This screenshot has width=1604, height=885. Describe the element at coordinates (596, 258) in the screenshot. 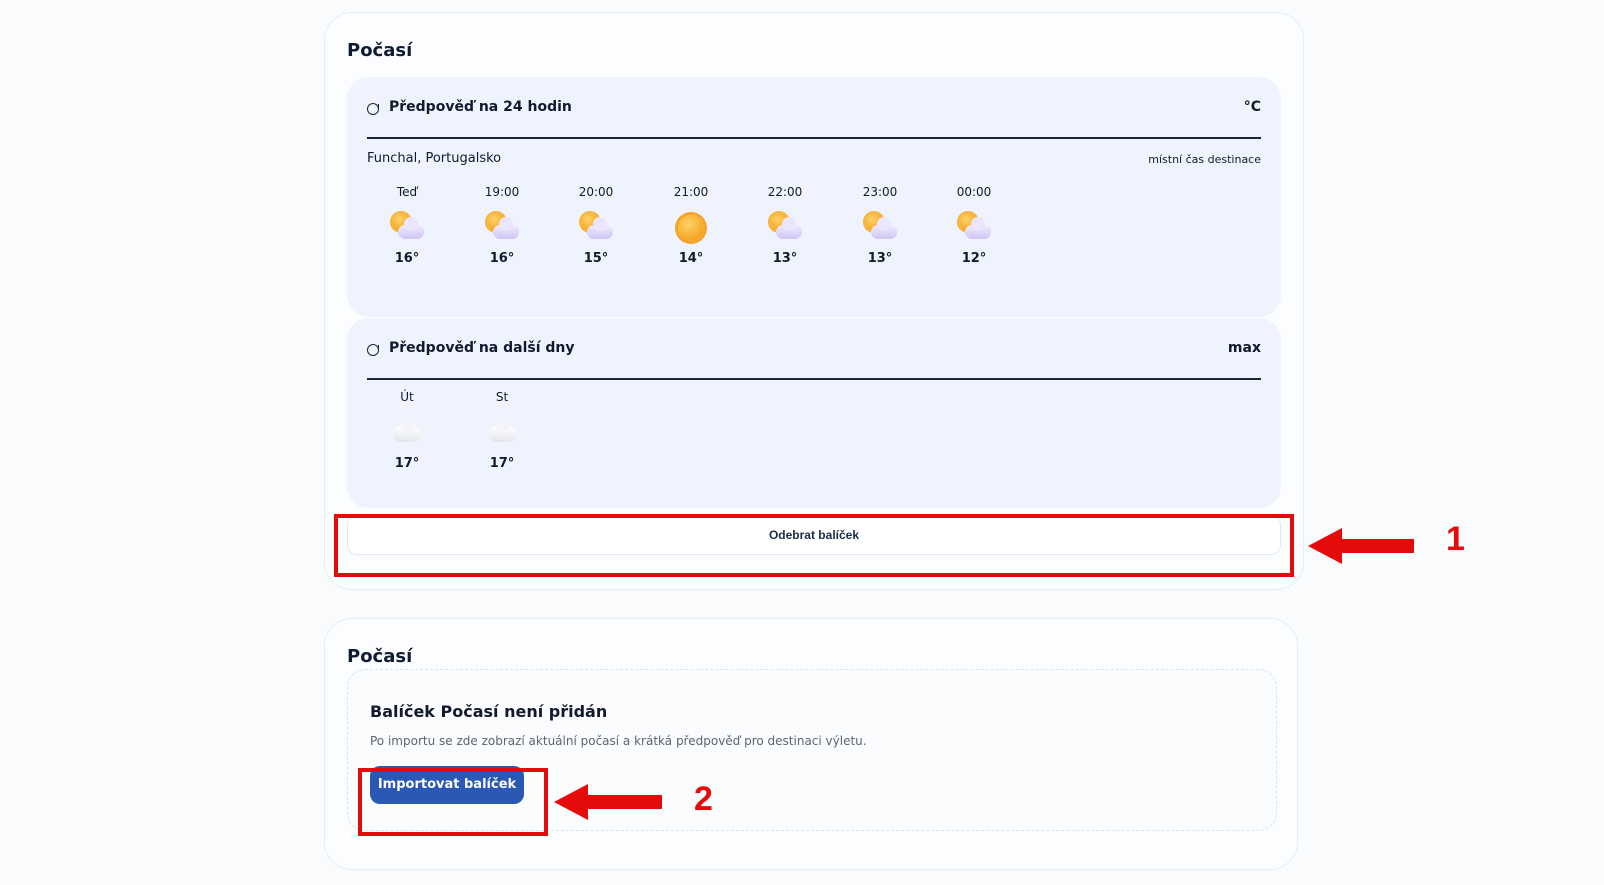

I see `hour-temperature: 15°` at that location.